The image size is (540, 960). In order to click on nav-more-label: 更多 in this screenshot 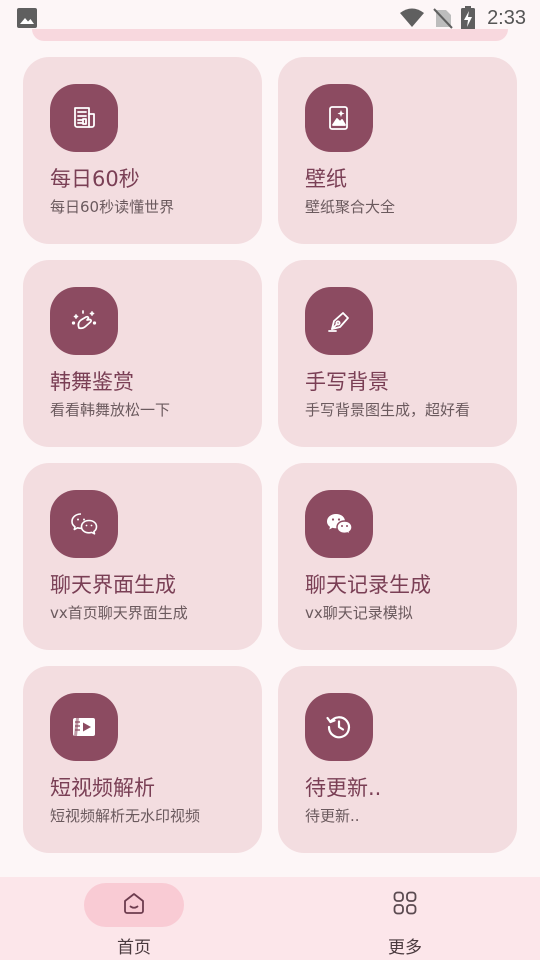, I will do `click(405, 948)`.